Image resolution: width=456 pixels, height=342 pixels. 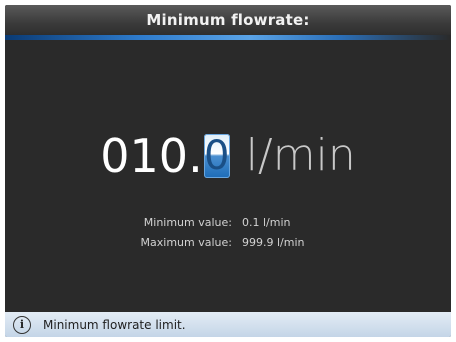 I want to click on page-title: Minimum flowrate:, so click(x=228, y=20).